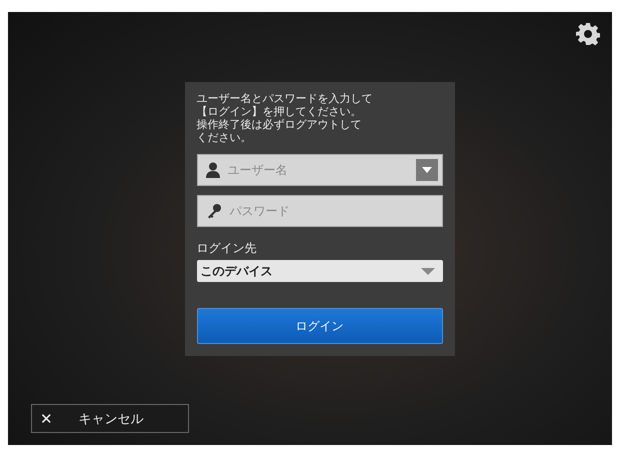  I want to click on password-input: パスワード, so click(333, 211).